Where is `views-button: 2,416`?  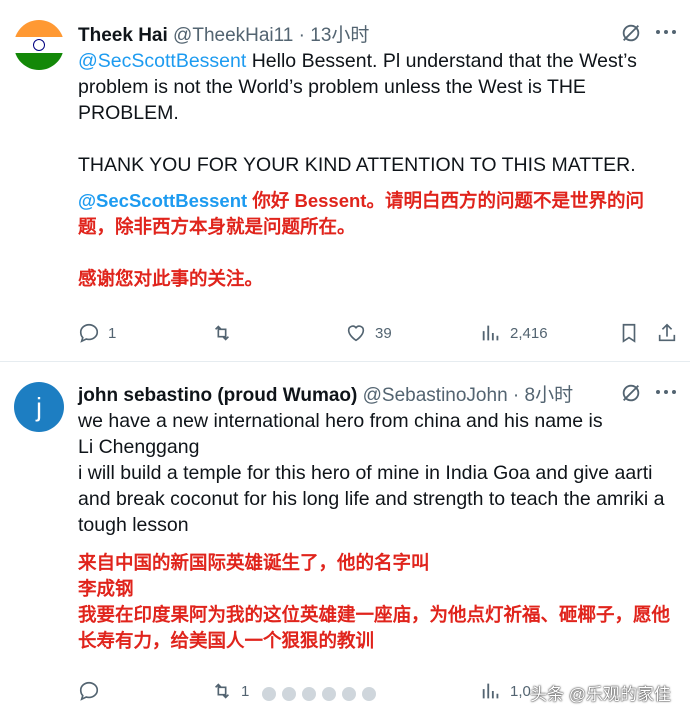
views-button: 2,416 is located at coordinates (514, 333).